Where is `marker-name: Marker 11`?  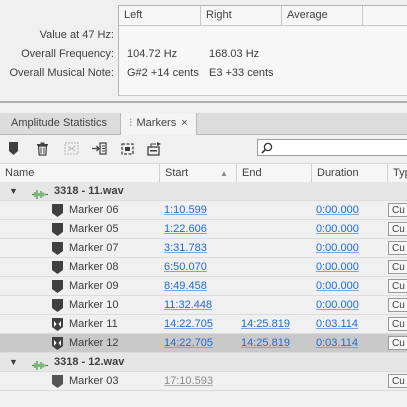 marker-name: Marker 11 is located at coordinates (93, 324).